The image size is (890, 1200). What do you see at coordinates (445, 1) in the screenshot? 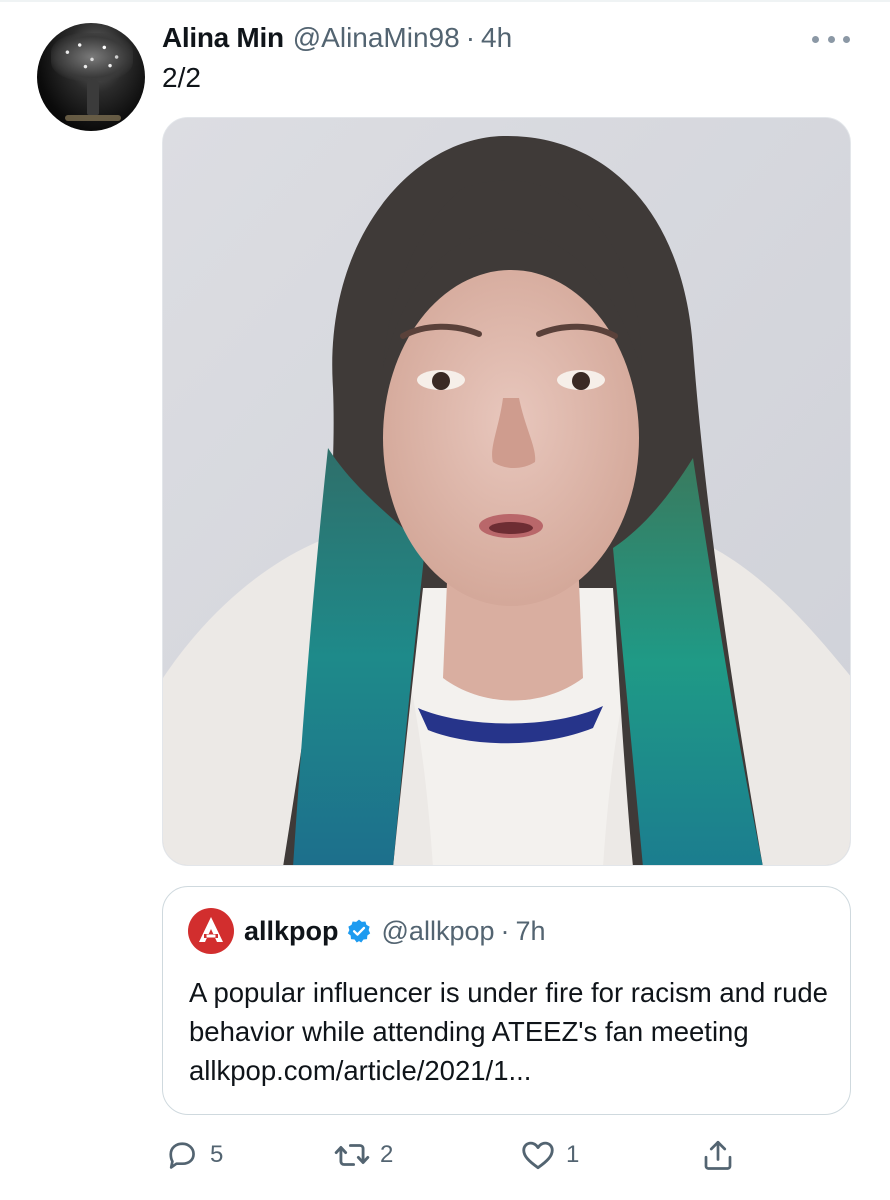
I see `top-divider` at bounding box center [445, 1].